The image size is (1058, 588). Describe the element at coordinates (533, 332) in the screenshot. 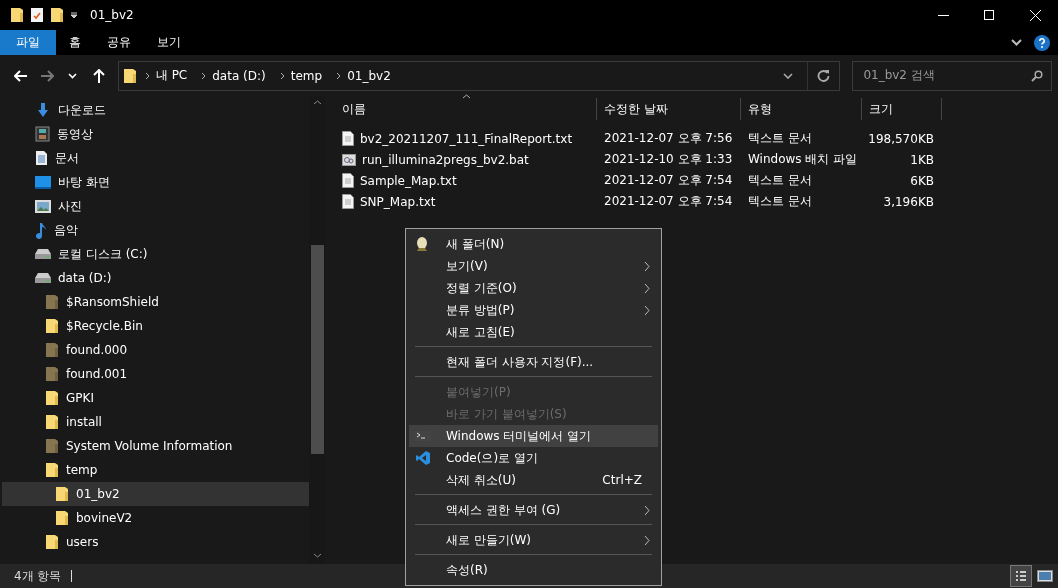

I see `menu-item: 새로 고침(E)` at that location.